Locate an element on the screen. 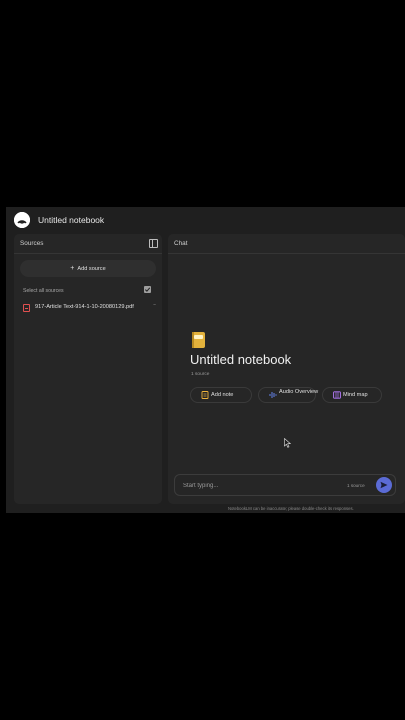  sources-panel-header: Sources is located at coordinates (88, 244).